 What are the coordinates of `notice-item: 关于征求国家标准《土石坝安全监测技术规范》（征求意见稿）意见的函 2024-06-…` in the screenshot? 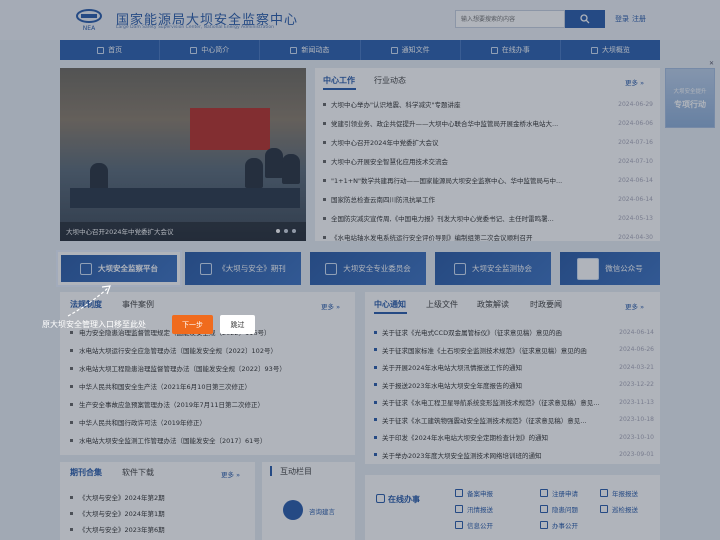 It's located at (514, 350).